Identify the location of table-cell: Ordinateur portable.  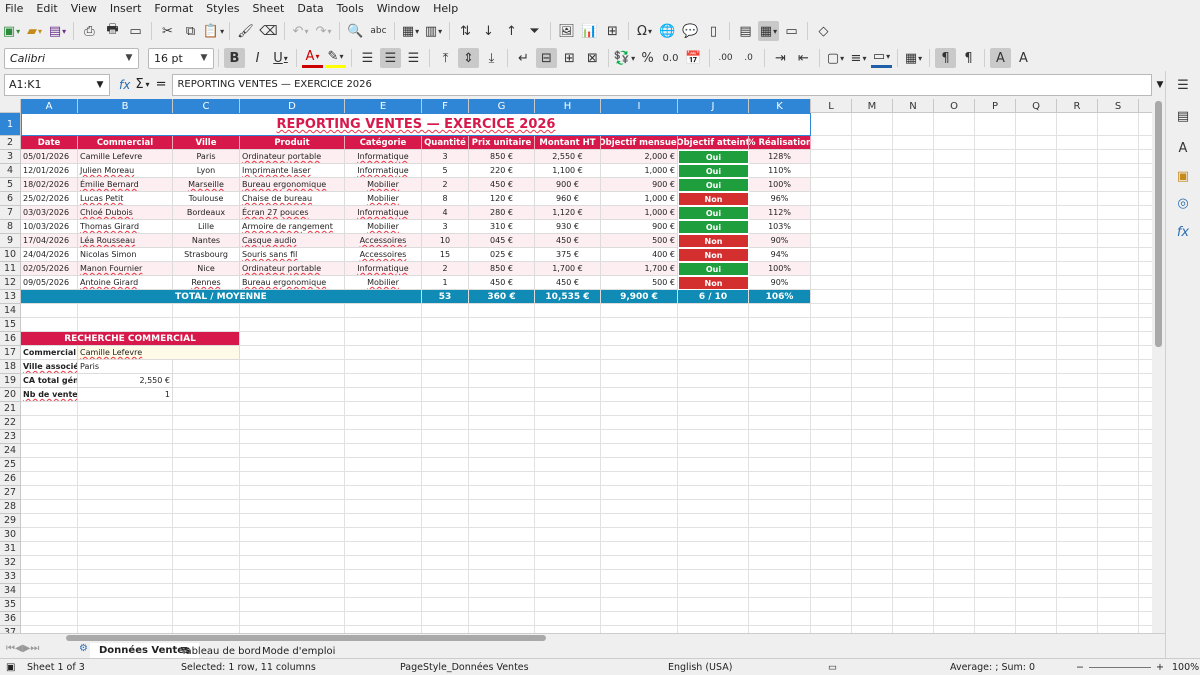
(292, 157).